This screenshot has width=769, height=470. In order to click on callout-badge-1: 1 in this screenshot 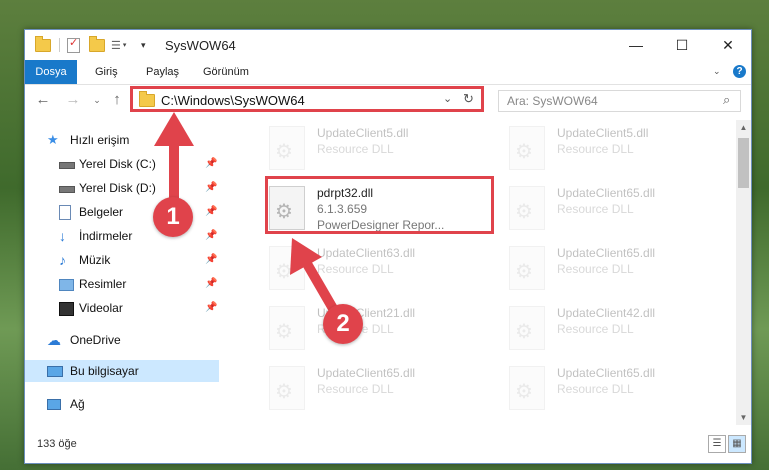, I will do `click(173, 217)`.